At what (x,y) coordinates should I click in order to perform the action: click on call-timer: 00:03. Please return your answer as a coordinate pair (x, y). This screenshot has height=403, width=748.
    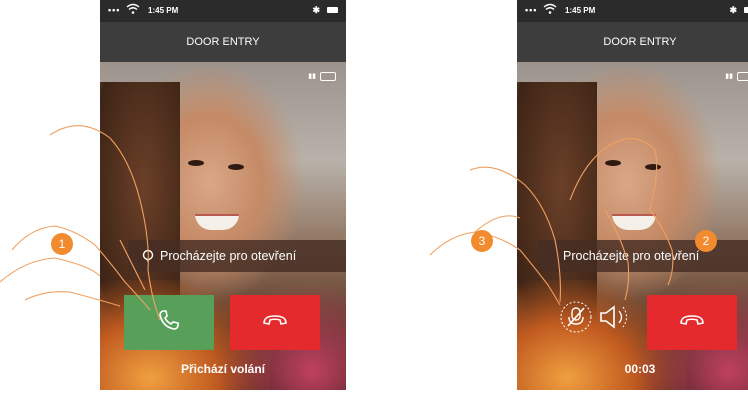
    Looking at the image, I should click on (640, 369).